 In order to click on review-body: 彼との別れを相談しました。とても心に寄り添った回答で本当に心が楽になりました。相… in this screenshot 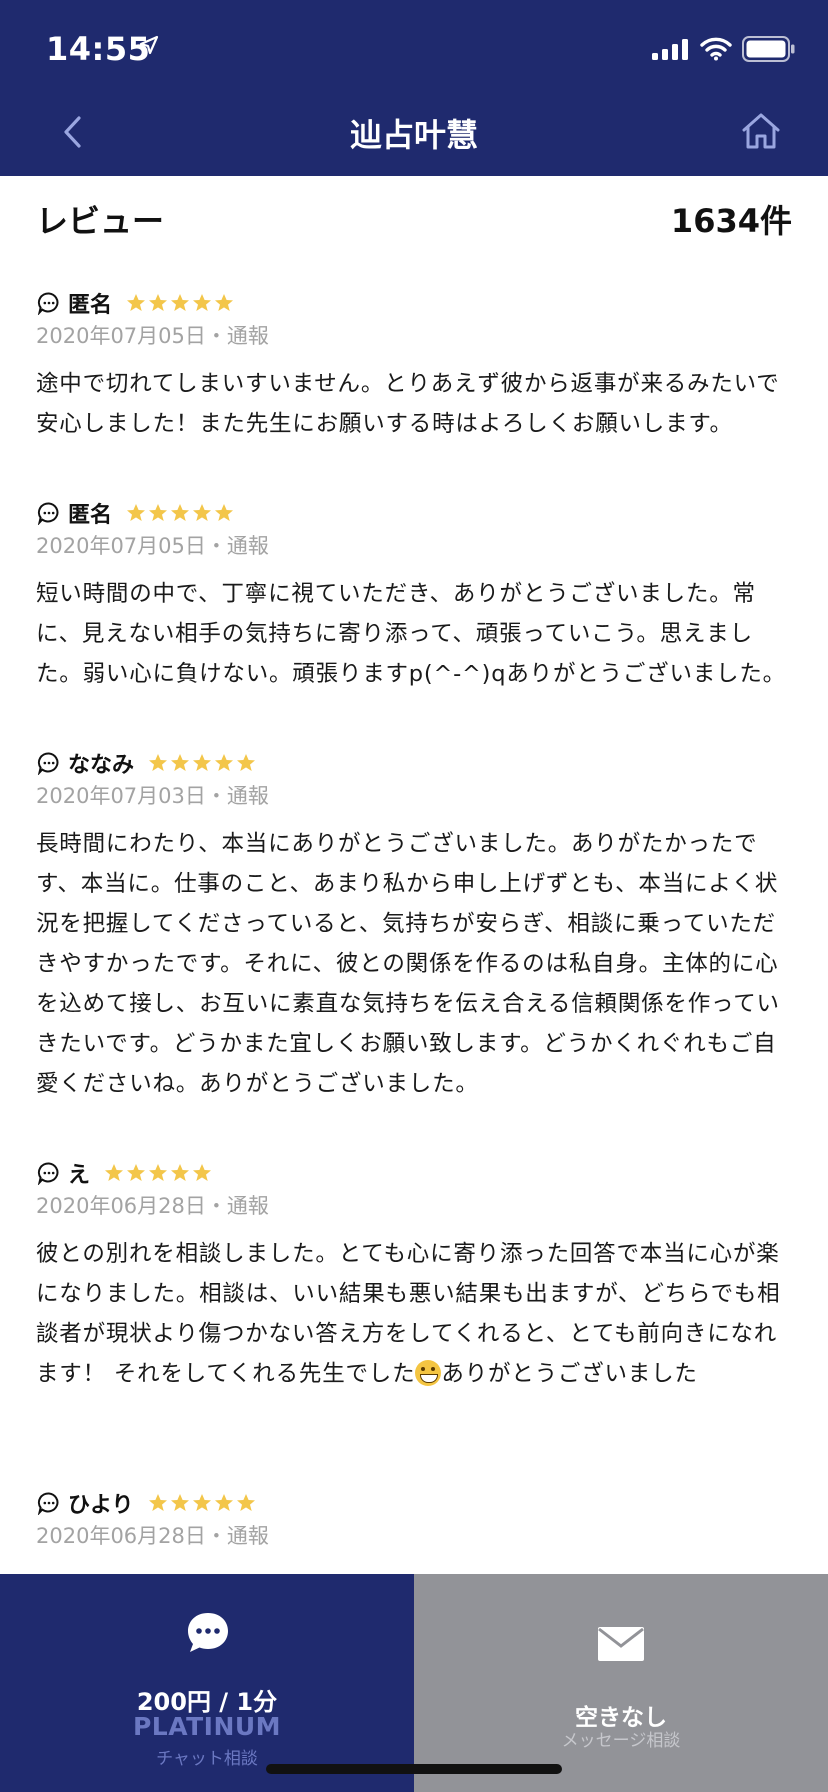, I will do `click(414, 1314)`.